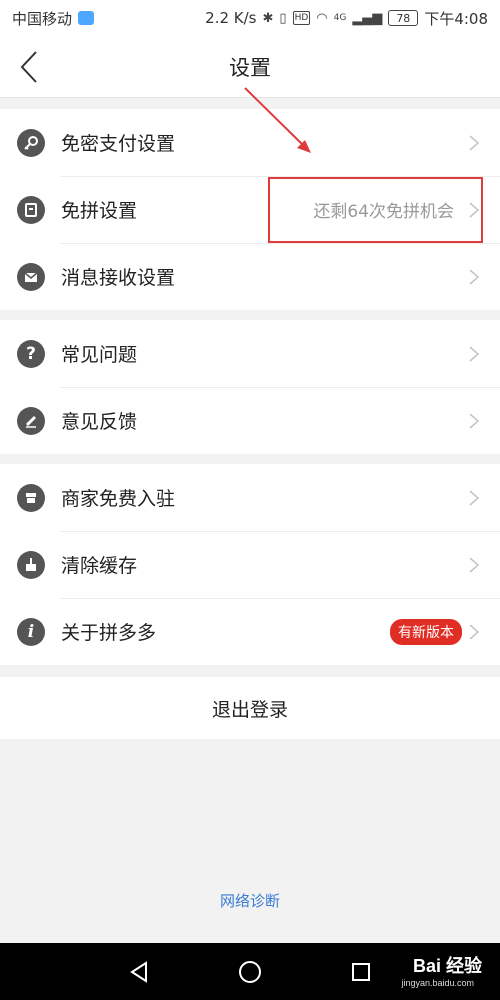 Image resolution: width=500 pixels, height=1000 pixels. Describe the element at coordinates (99, 422) in the screenshot. I see `row-label: 意见反馈` at that location.